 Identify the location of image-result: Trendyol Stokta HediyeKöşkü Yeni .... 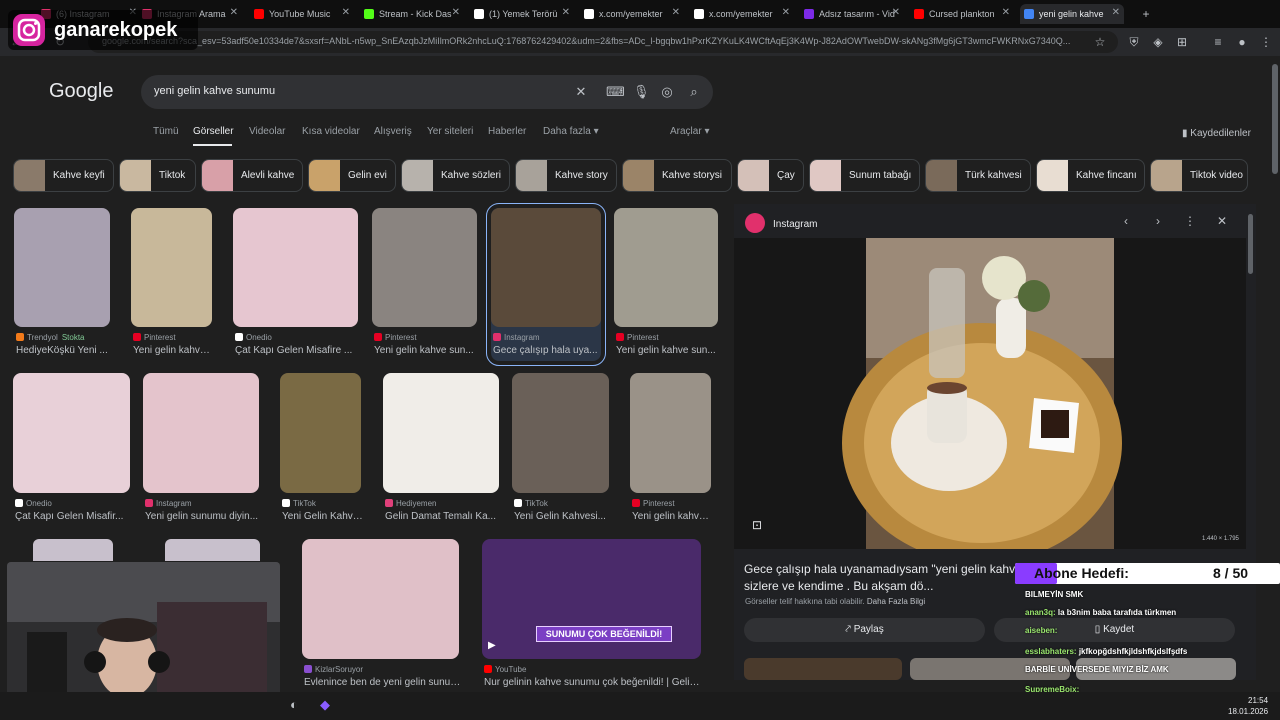
(62, 284).